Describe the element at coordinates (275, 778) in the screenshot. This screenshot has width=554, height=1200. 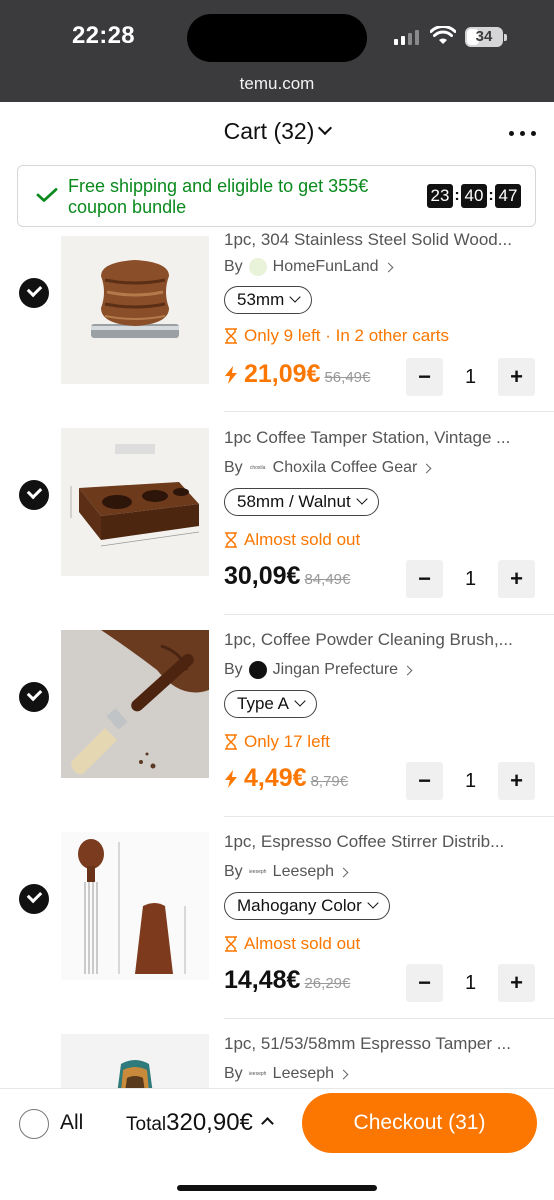
I see `current-price: 4,49€` at that location.